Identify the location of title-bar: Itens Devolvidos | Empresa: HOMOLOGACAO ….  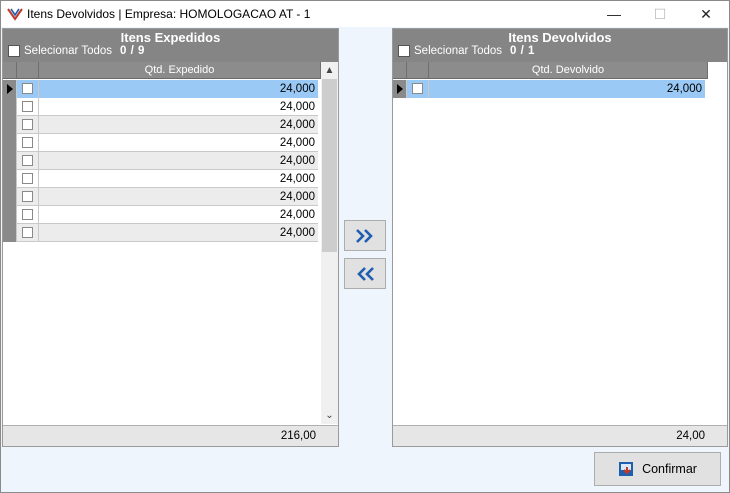
(365, 14).